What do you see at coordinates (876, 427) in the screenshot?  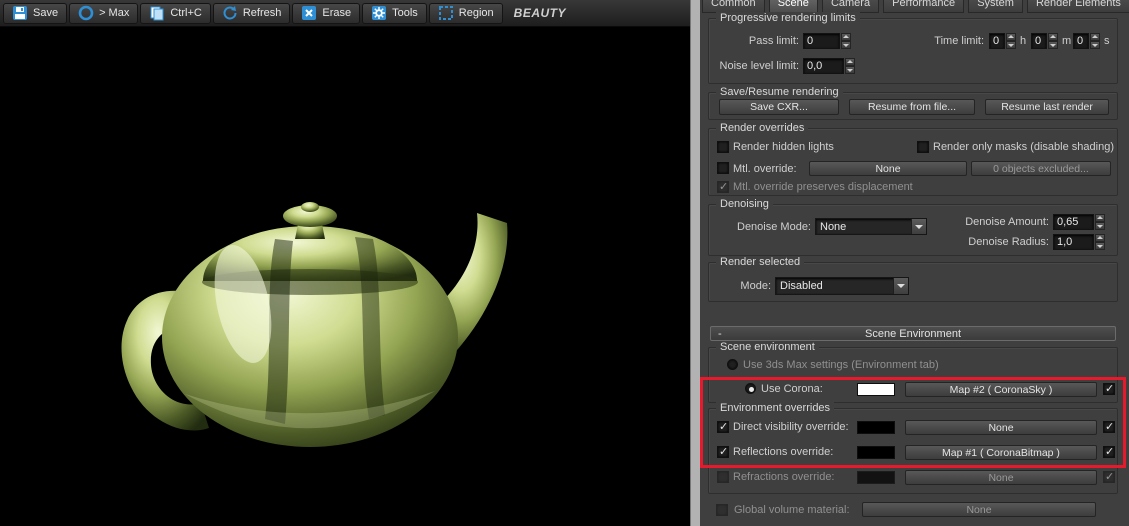 I see `direct-visibility-color-swatch` at bounding box center [876, 427].